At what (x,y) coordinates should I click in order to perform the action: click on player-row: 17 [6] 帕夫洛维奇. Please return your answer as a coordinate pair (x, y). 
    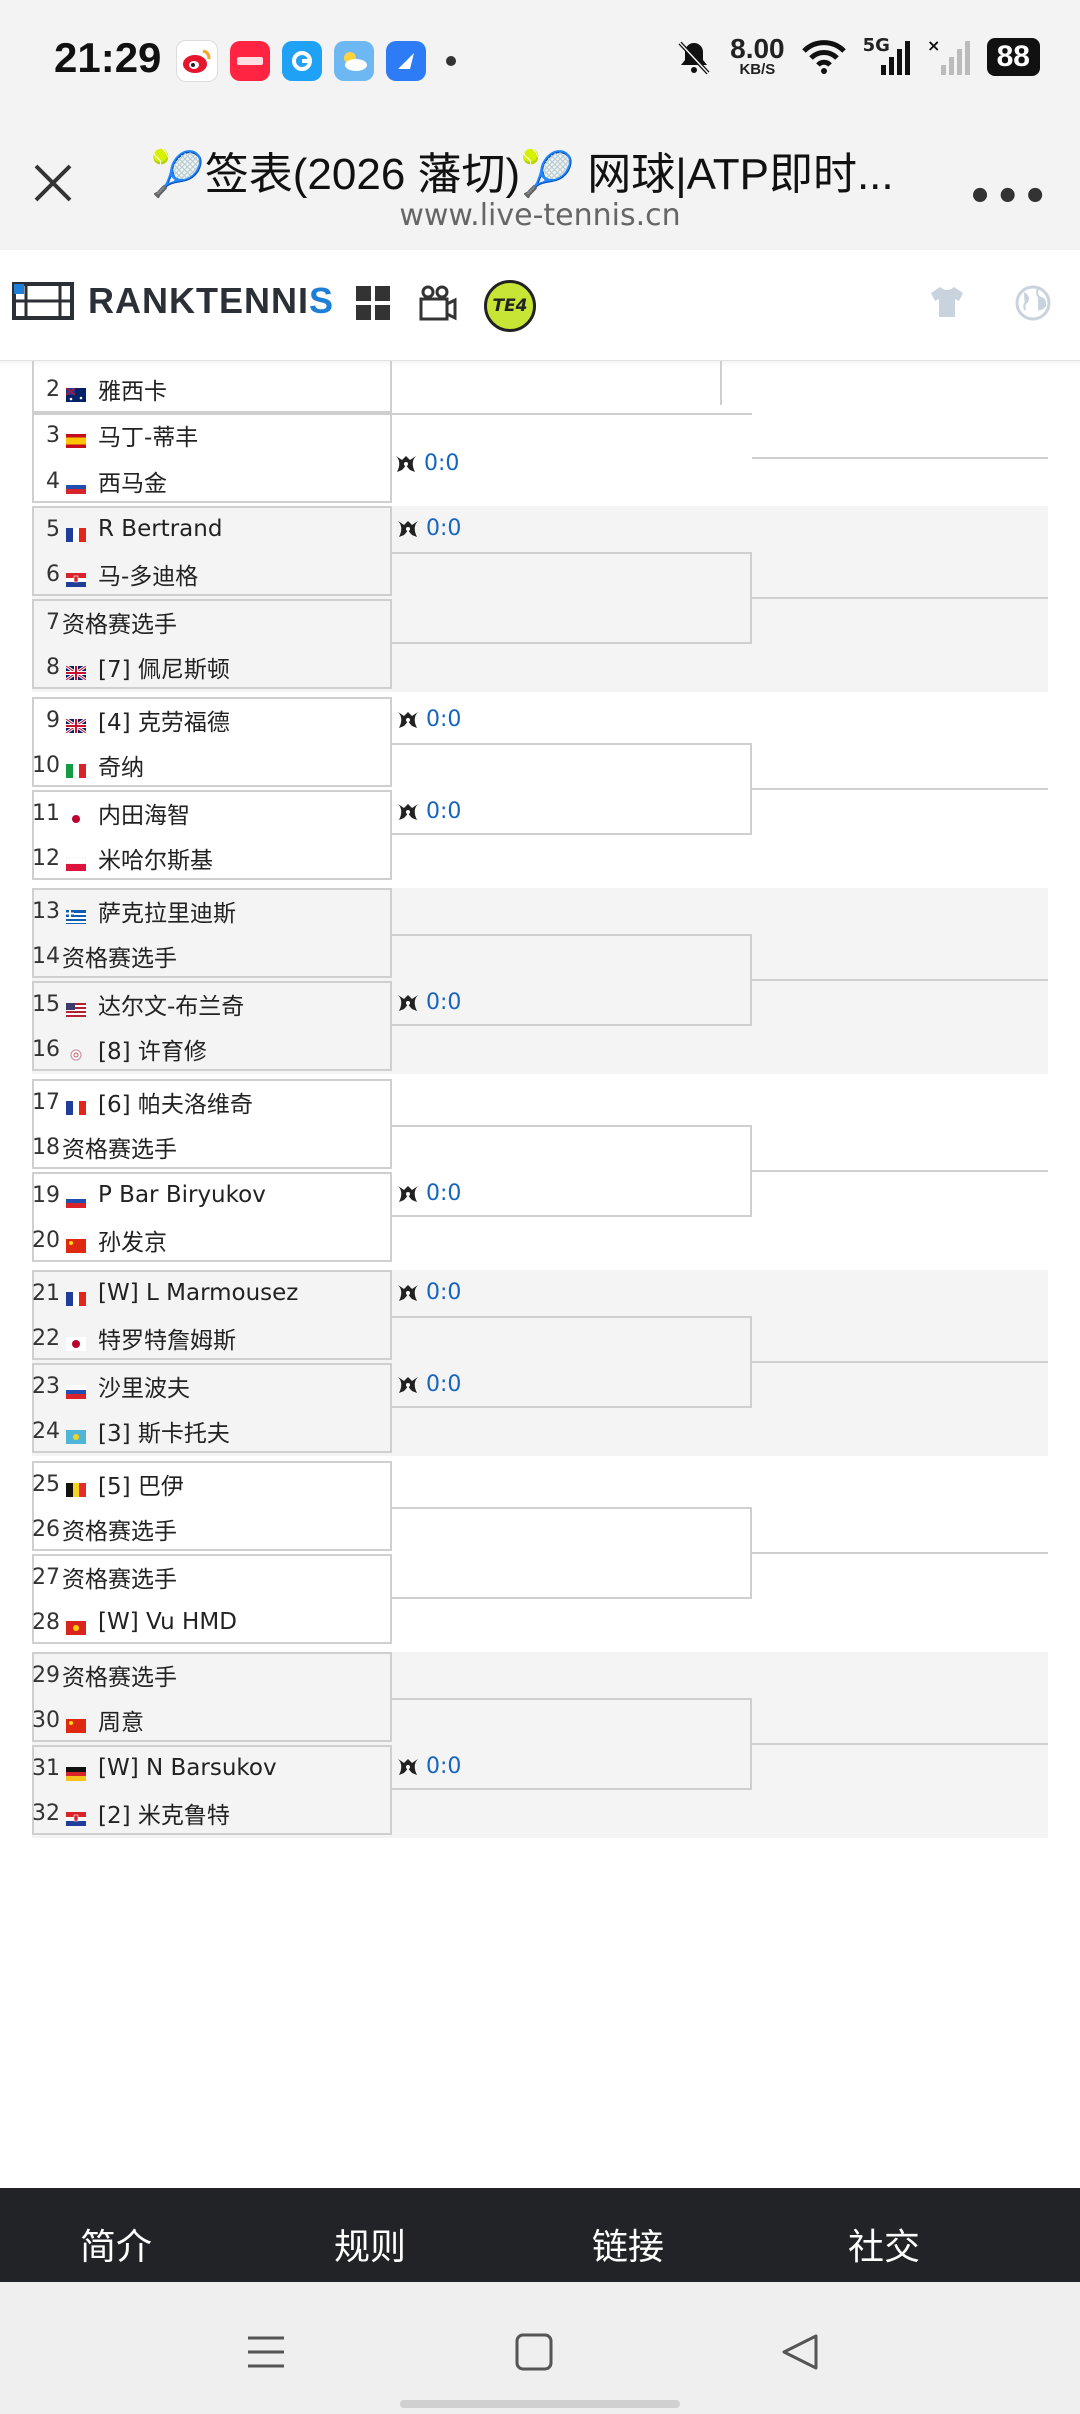
    Looking at the image, I should click on (212, 1102).